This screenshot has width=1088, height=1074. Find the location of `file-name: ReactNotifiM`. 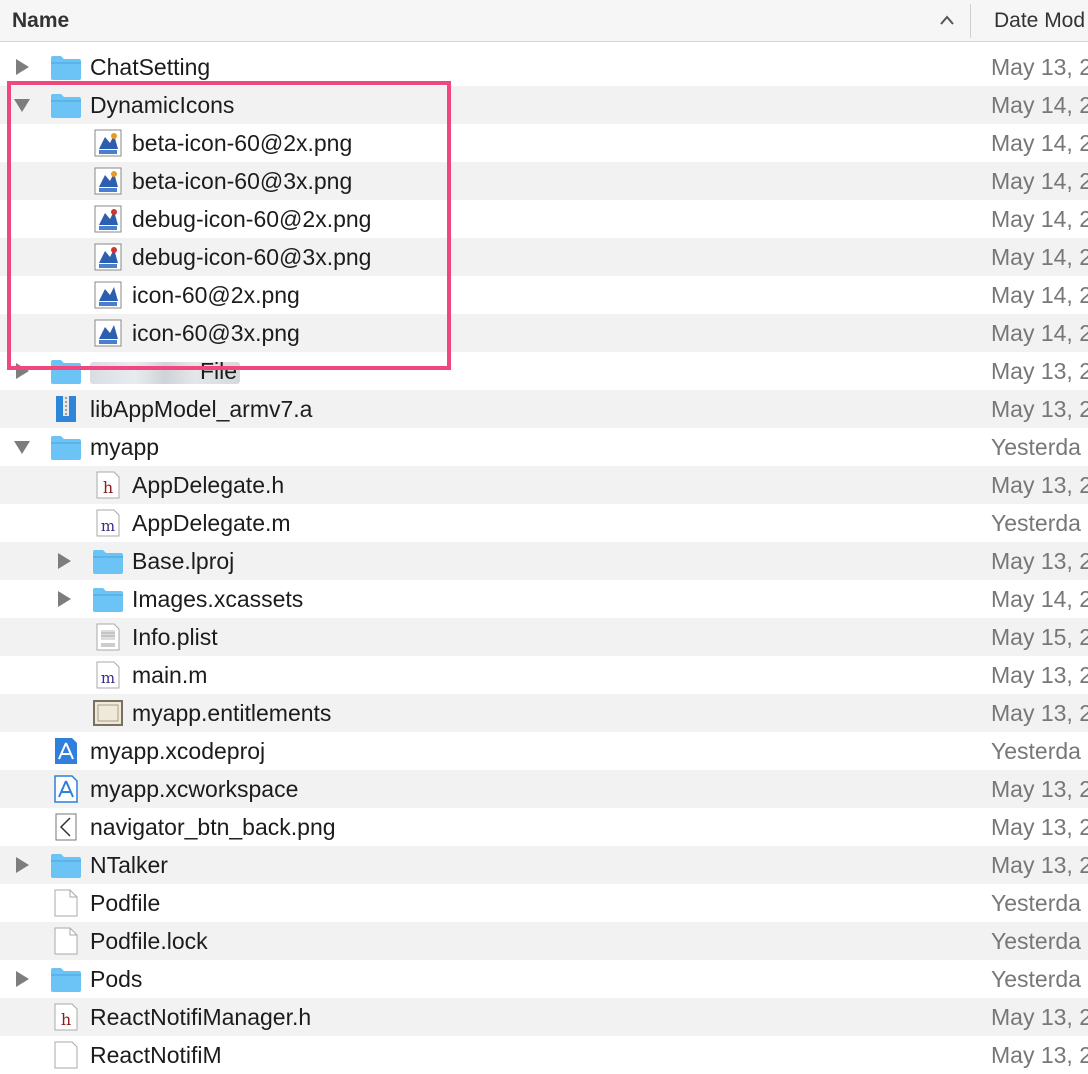

file-name: ReactNotifiM is located at coordinates (156, 1055).